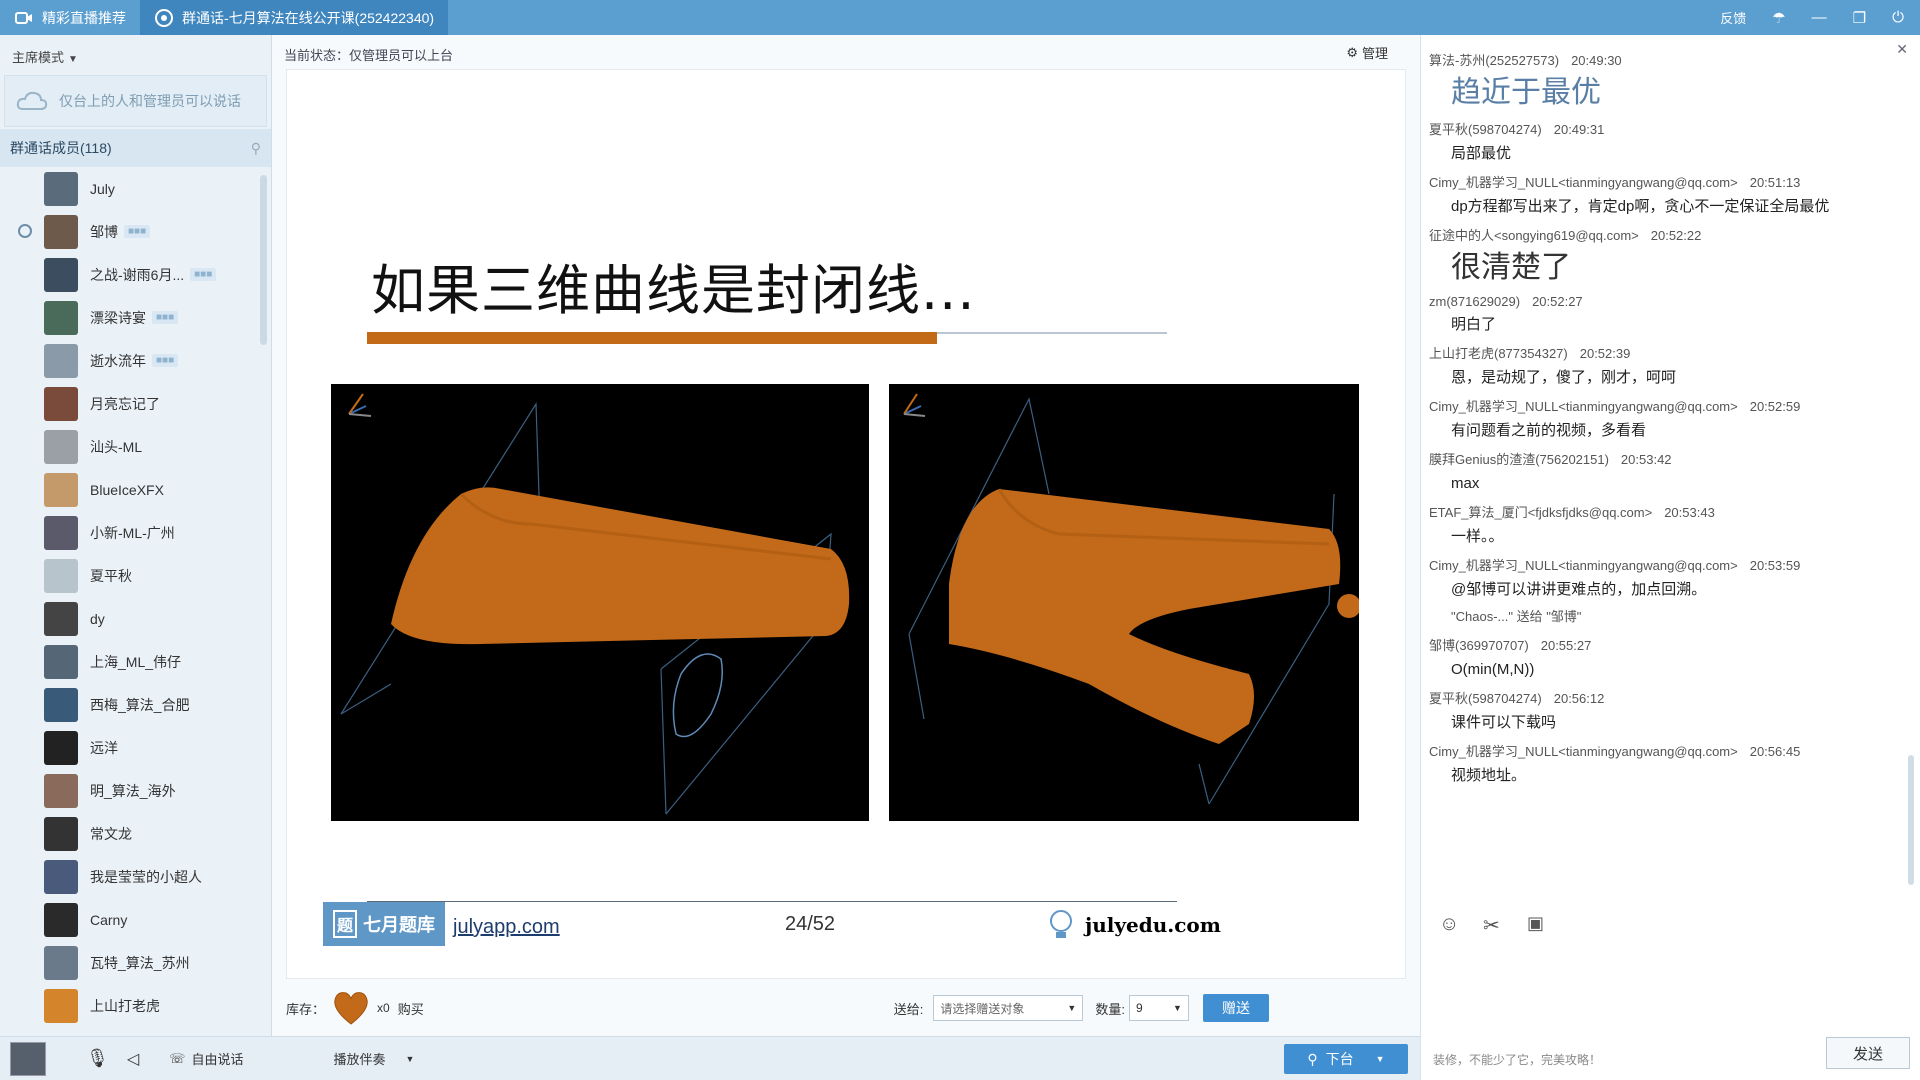  I want to click on accompany-button: 播放伴奏 ▼, so click(373, 1058).